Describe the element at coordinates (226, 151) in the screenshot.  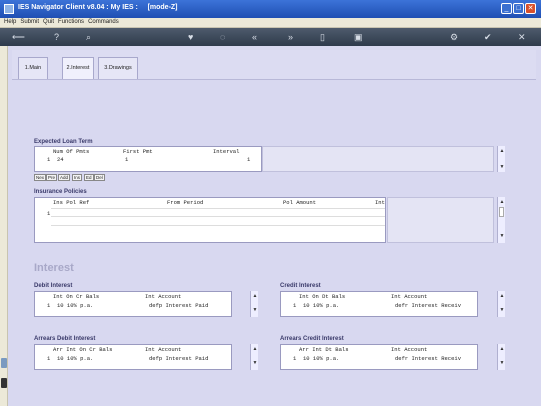
I see `col-interval: Interval` at that location.